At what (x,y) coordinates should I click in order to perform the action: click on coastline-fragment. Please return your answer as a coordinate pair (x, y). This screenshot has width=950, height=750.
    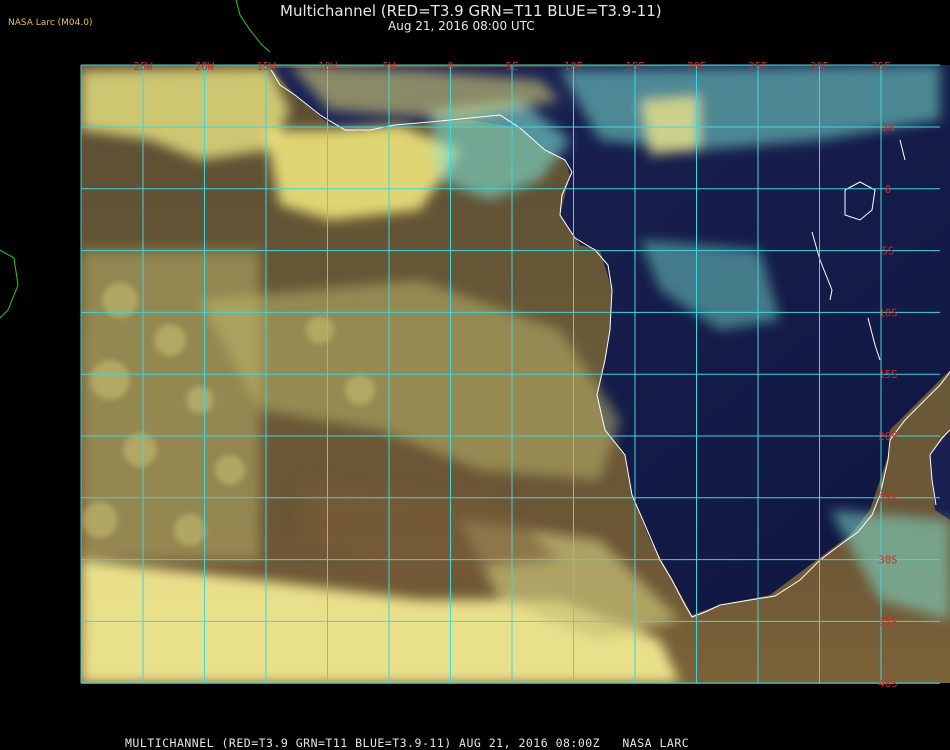
    Looking at the image, I should click on (253, 26).